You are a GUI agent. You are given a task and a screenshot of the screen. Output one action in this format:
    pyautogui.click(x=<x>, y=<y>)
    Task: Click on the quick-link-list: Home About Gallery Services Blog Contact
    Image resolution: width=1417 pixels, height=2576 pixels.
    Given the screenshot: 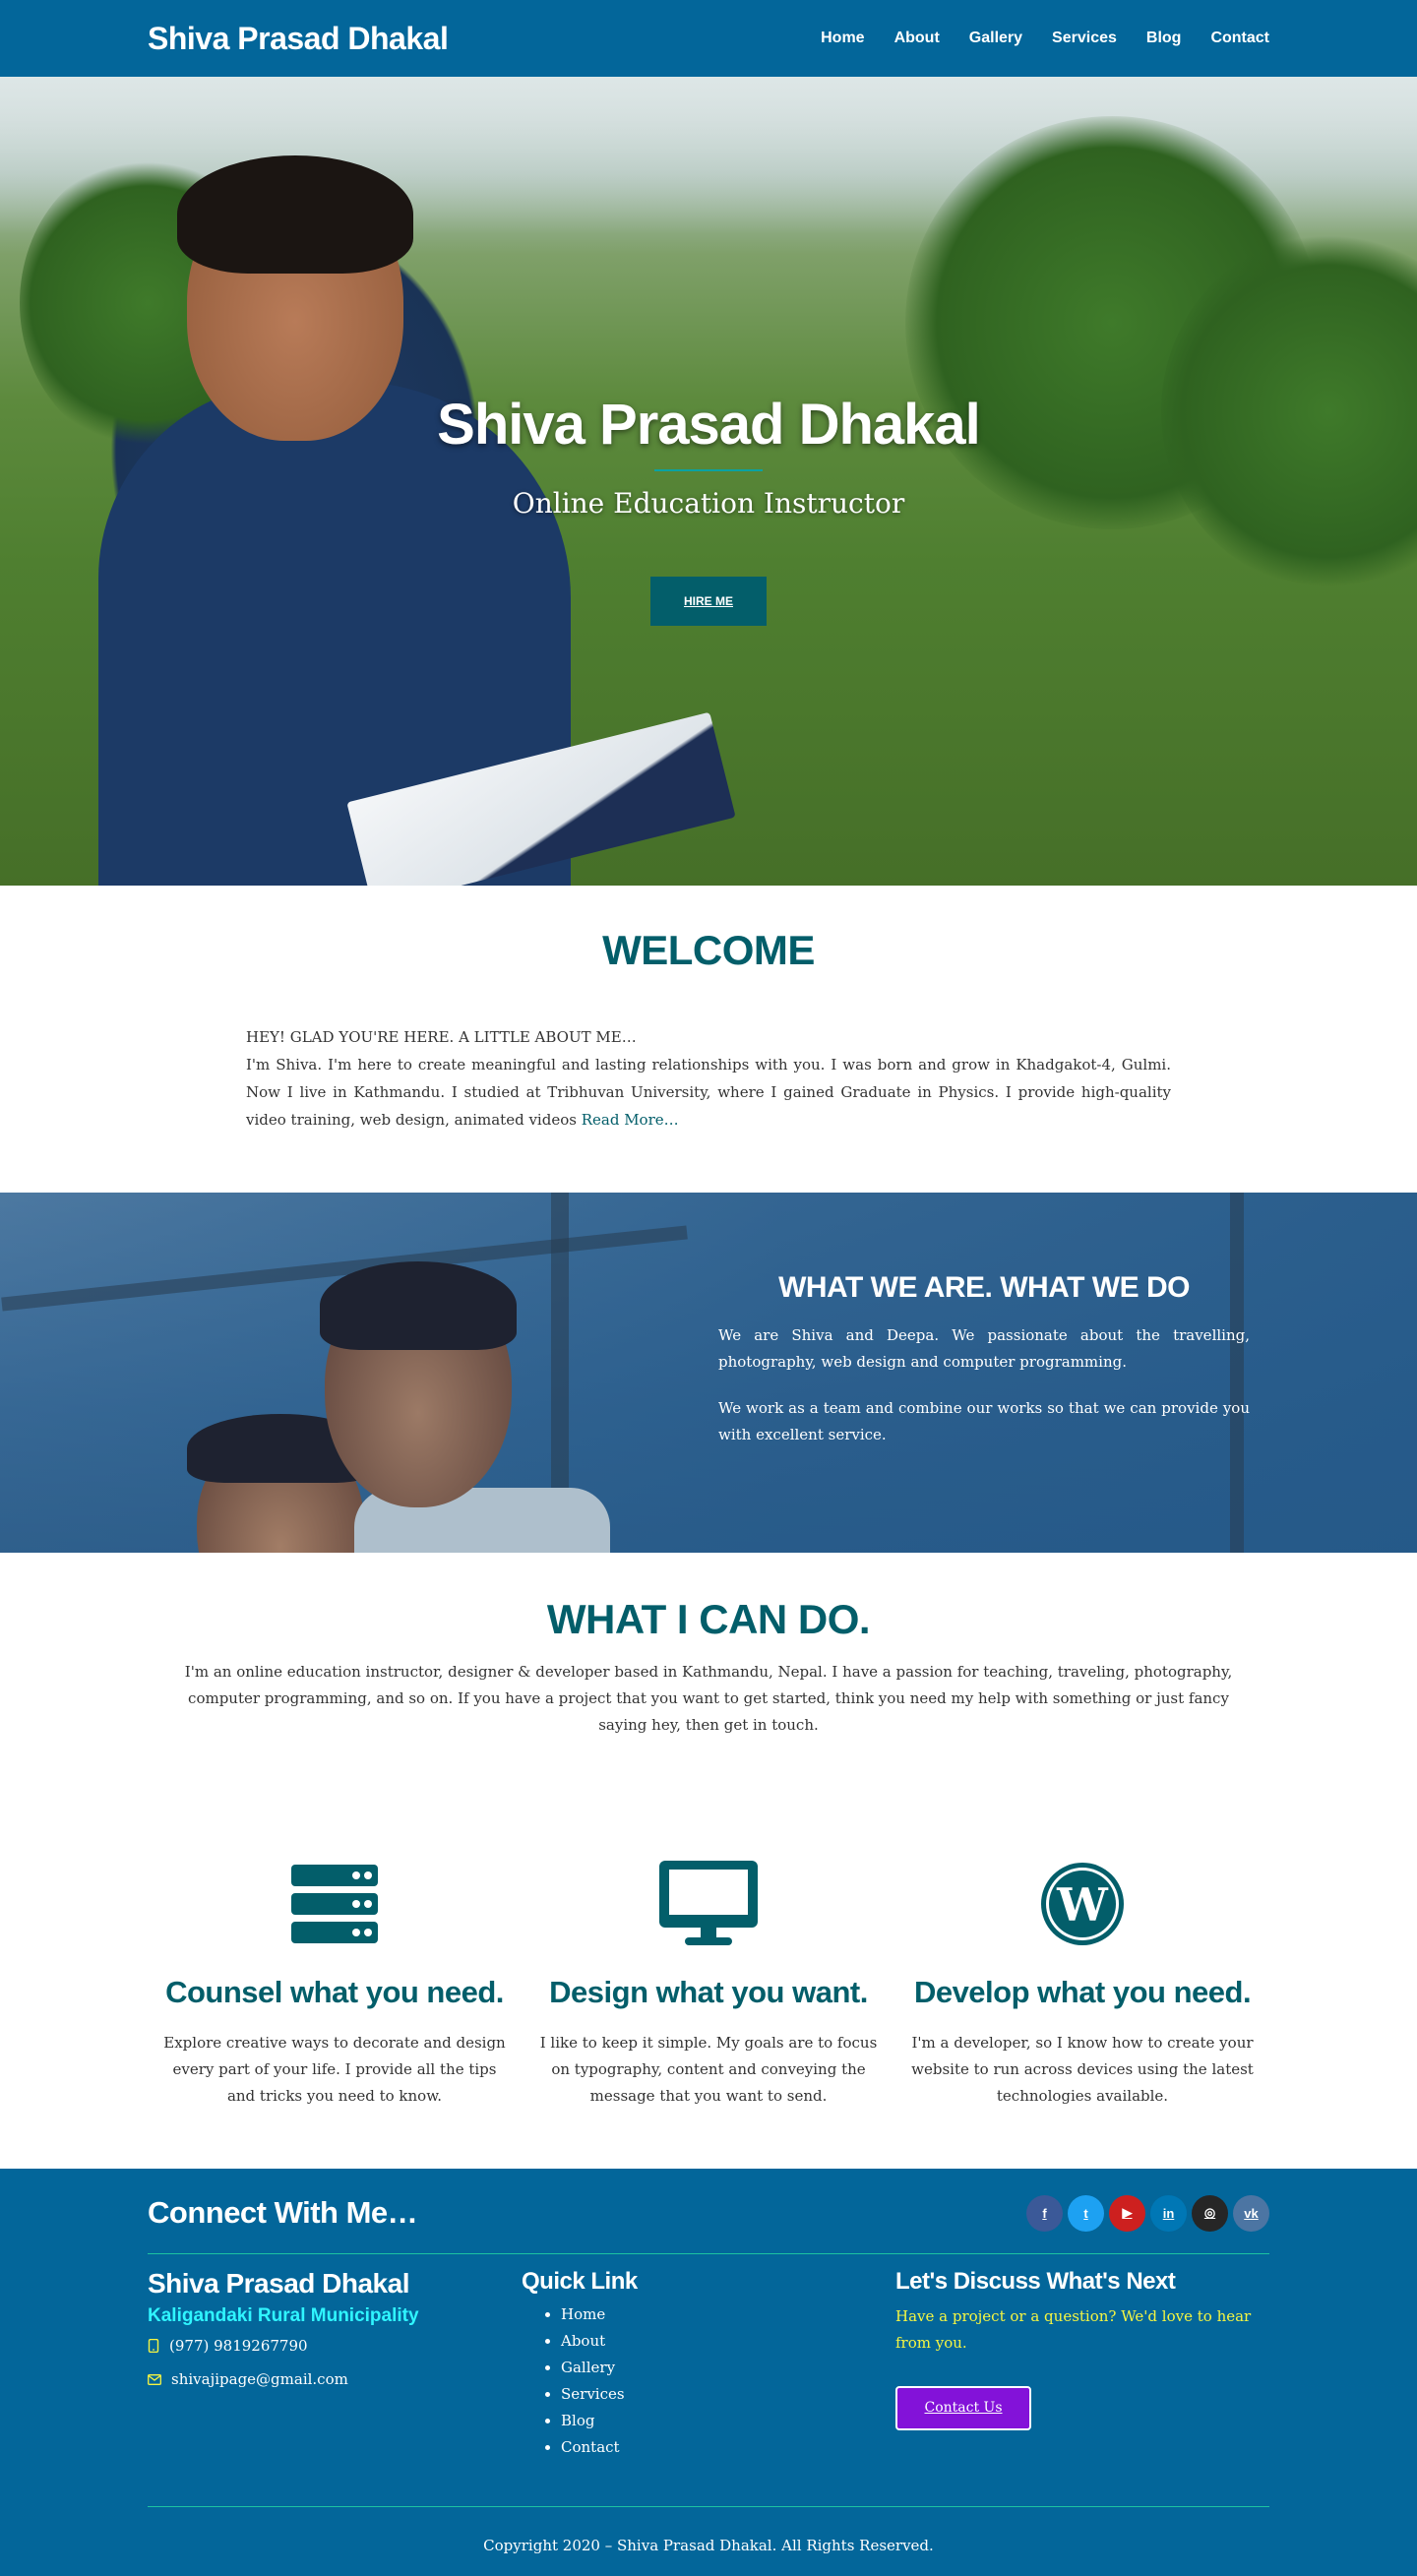 What is the action you would take?
    pyautogui.click(x=728, y=2381)
    